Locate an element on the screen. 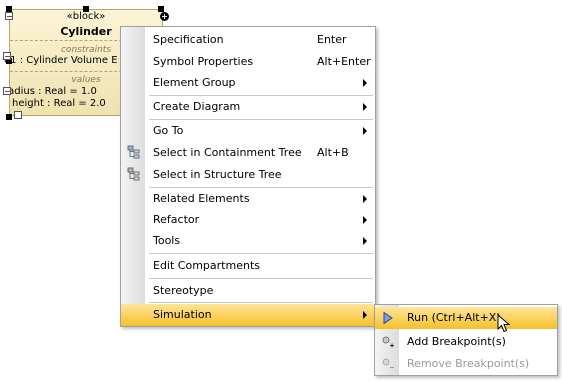  mouse-cursor-icon is located at coordinates (504, 323).